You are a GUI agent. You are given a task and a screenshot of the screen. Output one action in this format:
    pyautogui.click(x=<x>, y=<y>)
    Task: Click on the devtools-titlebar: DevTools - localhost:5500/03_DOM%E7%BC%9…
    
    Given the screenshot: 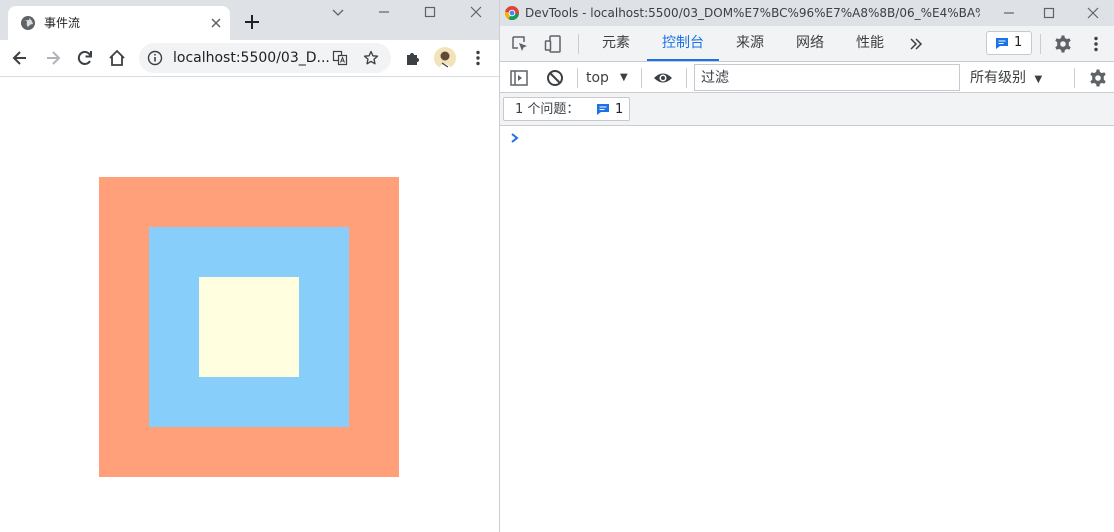 What is the action you would take?
    pyautogui.click(x=807, y=13)
    